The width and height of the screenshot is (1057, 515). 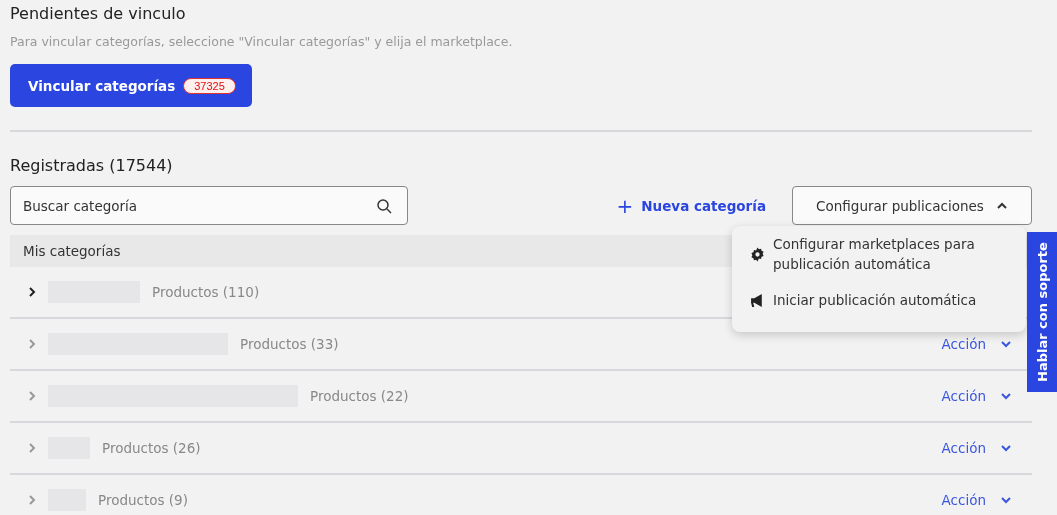 I want to click on search-icon, so click(x=384, y=206).